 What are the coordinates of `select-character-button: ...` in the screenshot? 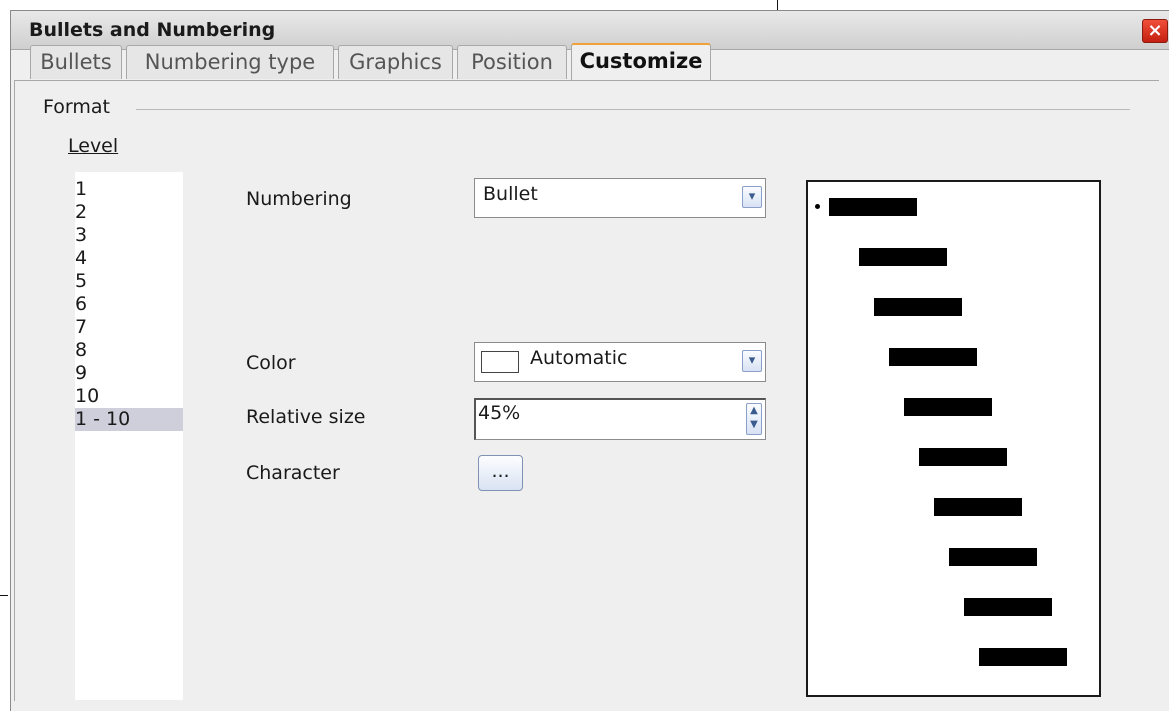 It's located at (500, 473).